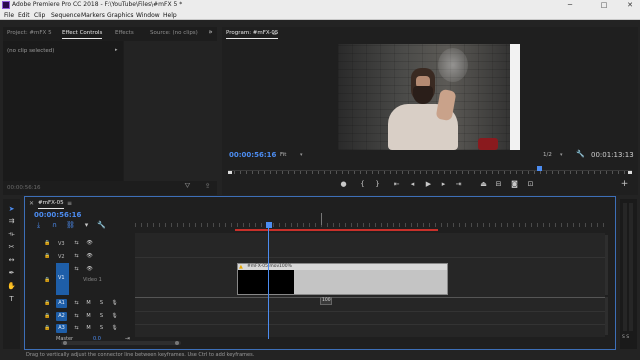 The width and height of the screenshot is (640, 360). What do you see at coordinates (76, 269) in the screenshot?
I see `v1-sync-lock-icon: ⇆` at bounding box center [76, 269].